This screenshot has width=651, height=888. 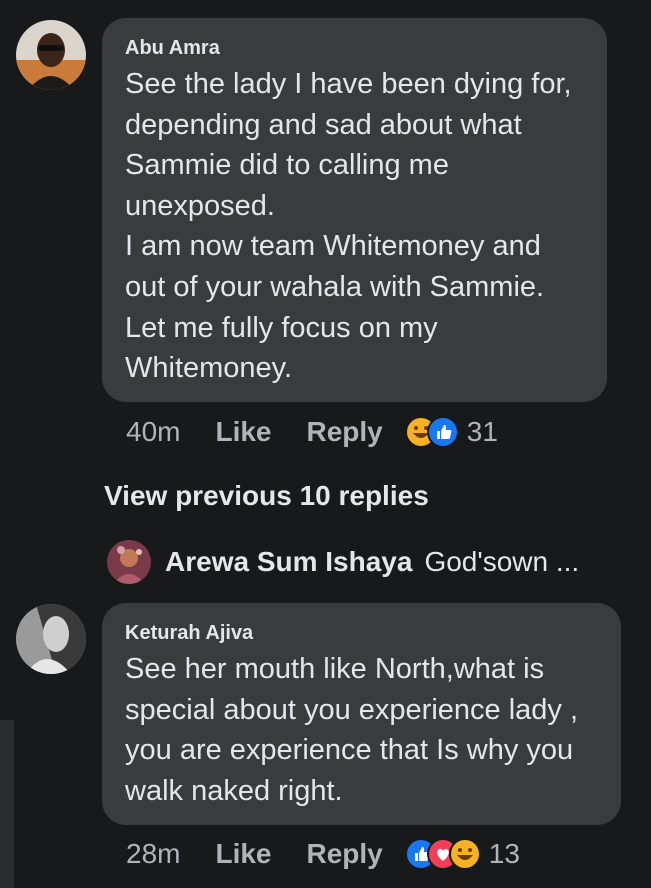 I want to click on haha-icon, so click(x=464, y=854).